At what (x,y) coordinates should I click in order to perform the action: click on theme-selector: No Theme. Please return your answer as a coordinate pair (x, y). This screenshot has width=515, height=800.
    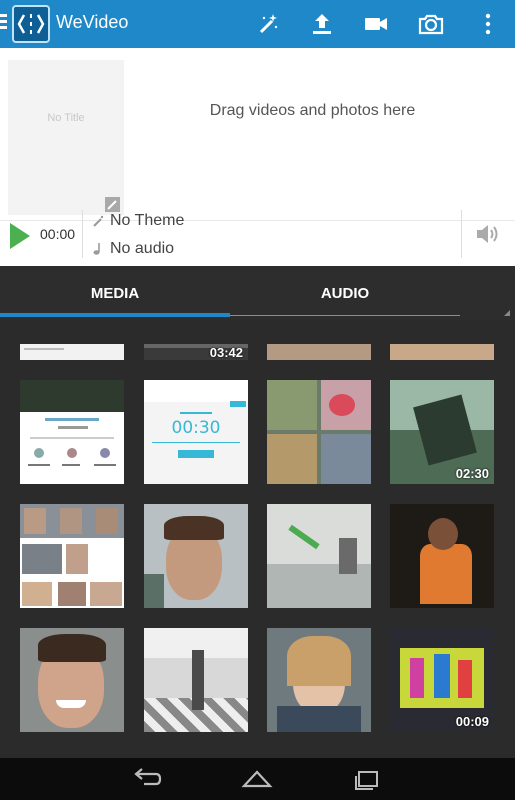
    Looking at the image, I should click on (138, 221).